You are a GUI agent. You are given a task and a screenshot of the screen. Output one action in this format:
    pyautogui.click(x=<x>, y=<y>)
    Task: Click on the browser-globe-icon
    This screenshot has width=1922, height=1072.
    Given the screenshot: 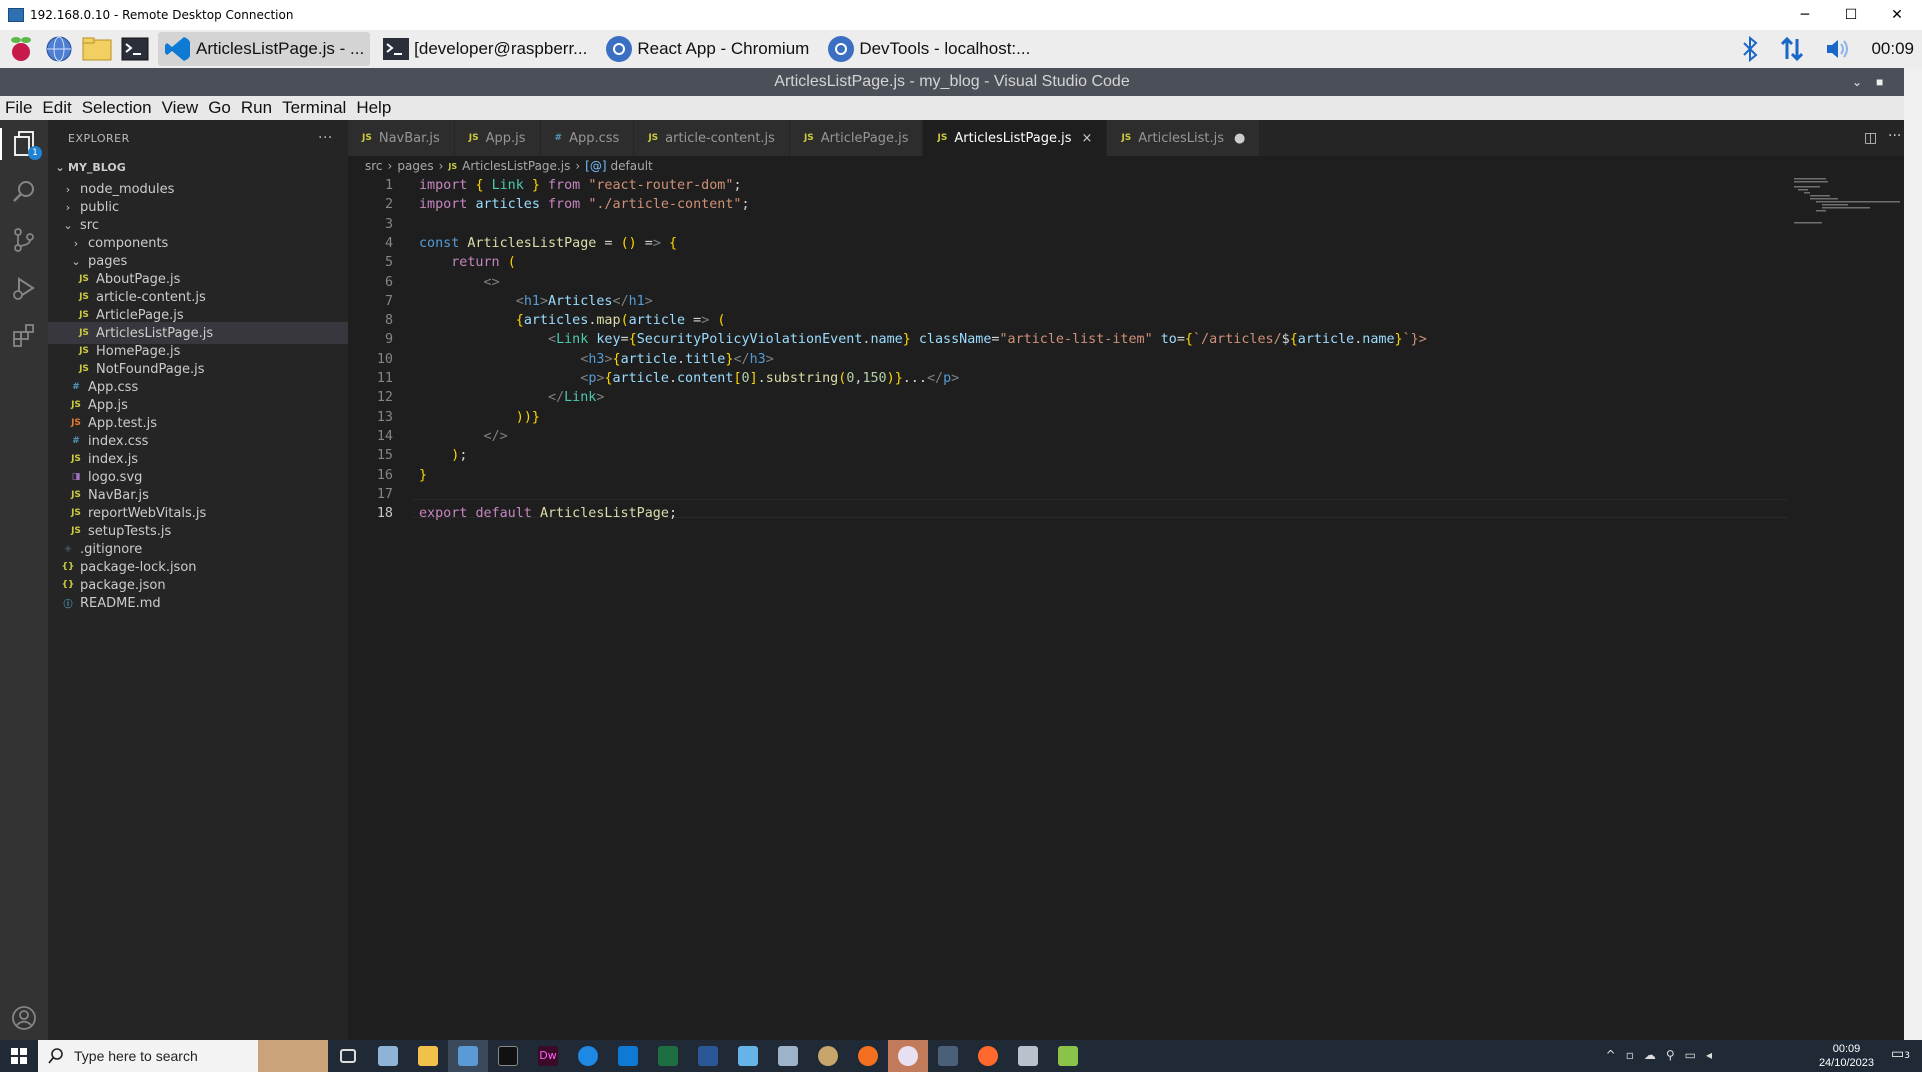 What is the action you would take?
    pyautogui.click(x=59, y=49)
    